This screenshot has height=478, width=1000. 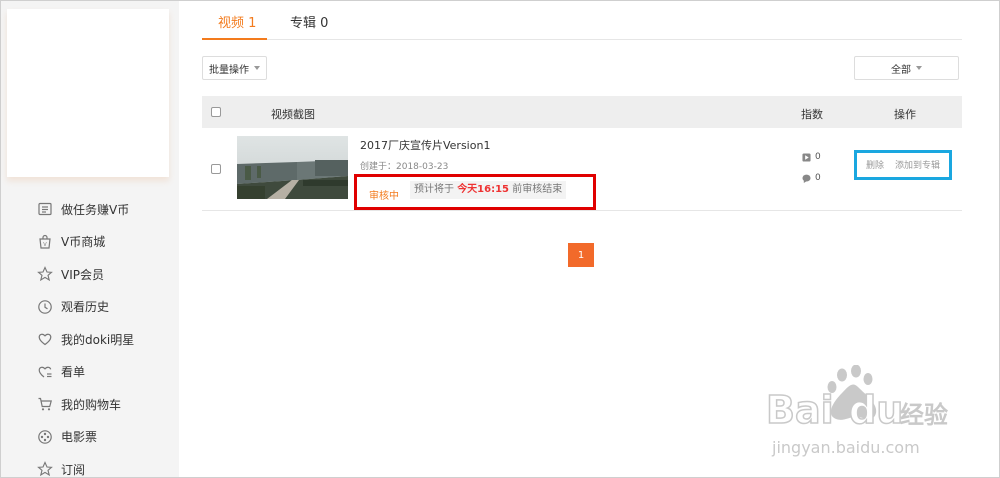 What do you see at coordinates (88, 93) in the screenshot?
I see `user-profile-card` at bounding box center [88, 93].